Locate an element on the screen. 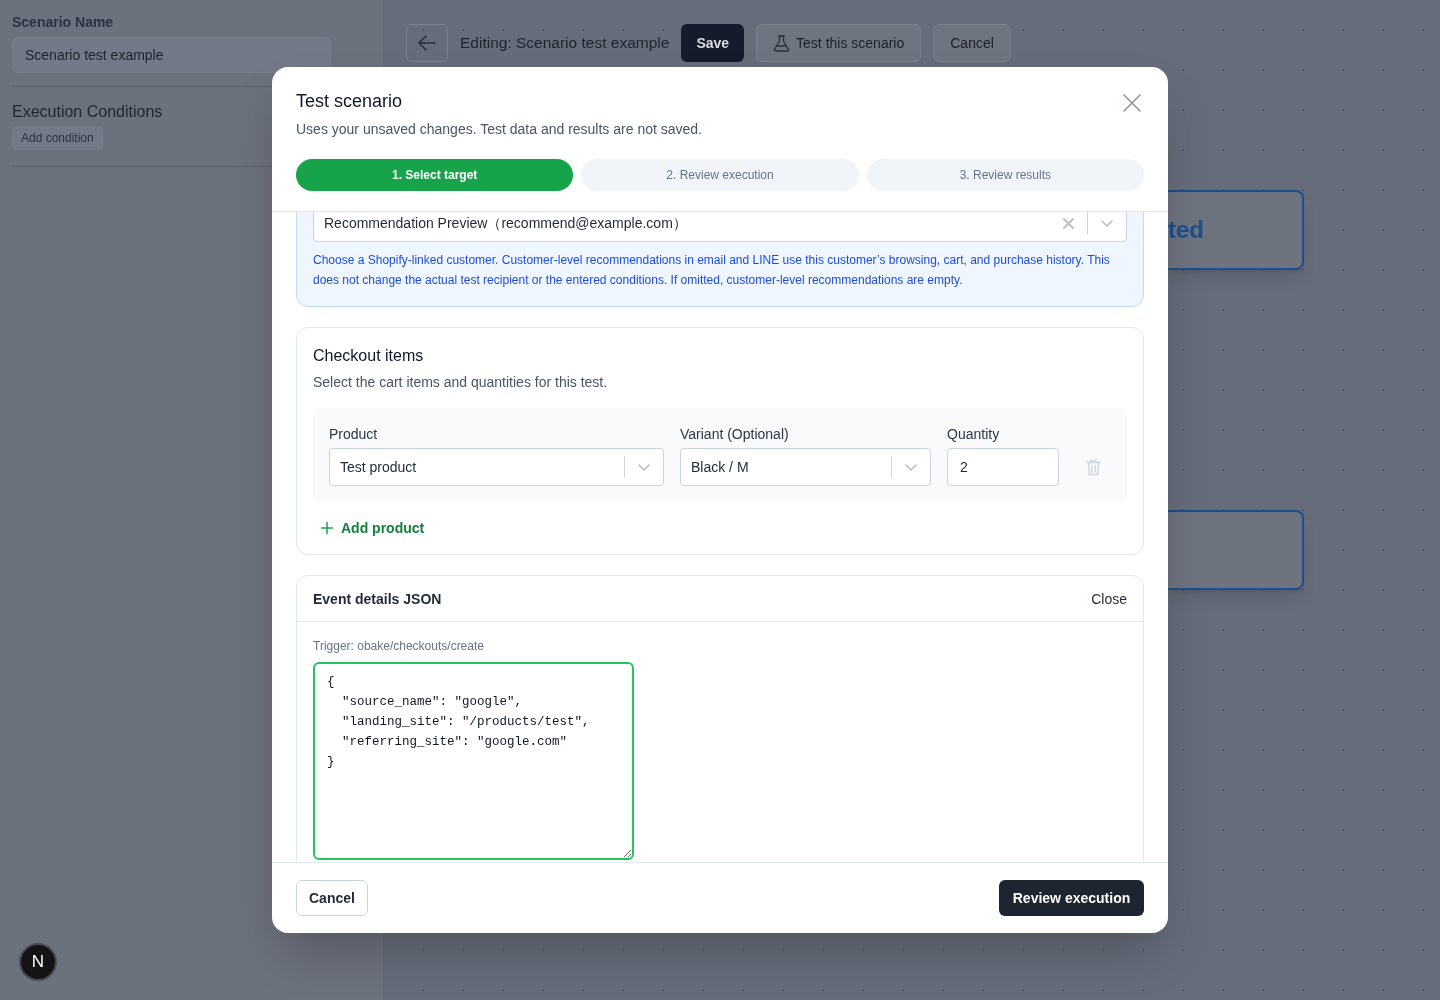  select-value: Black / M is located at coordinates (720, 467).